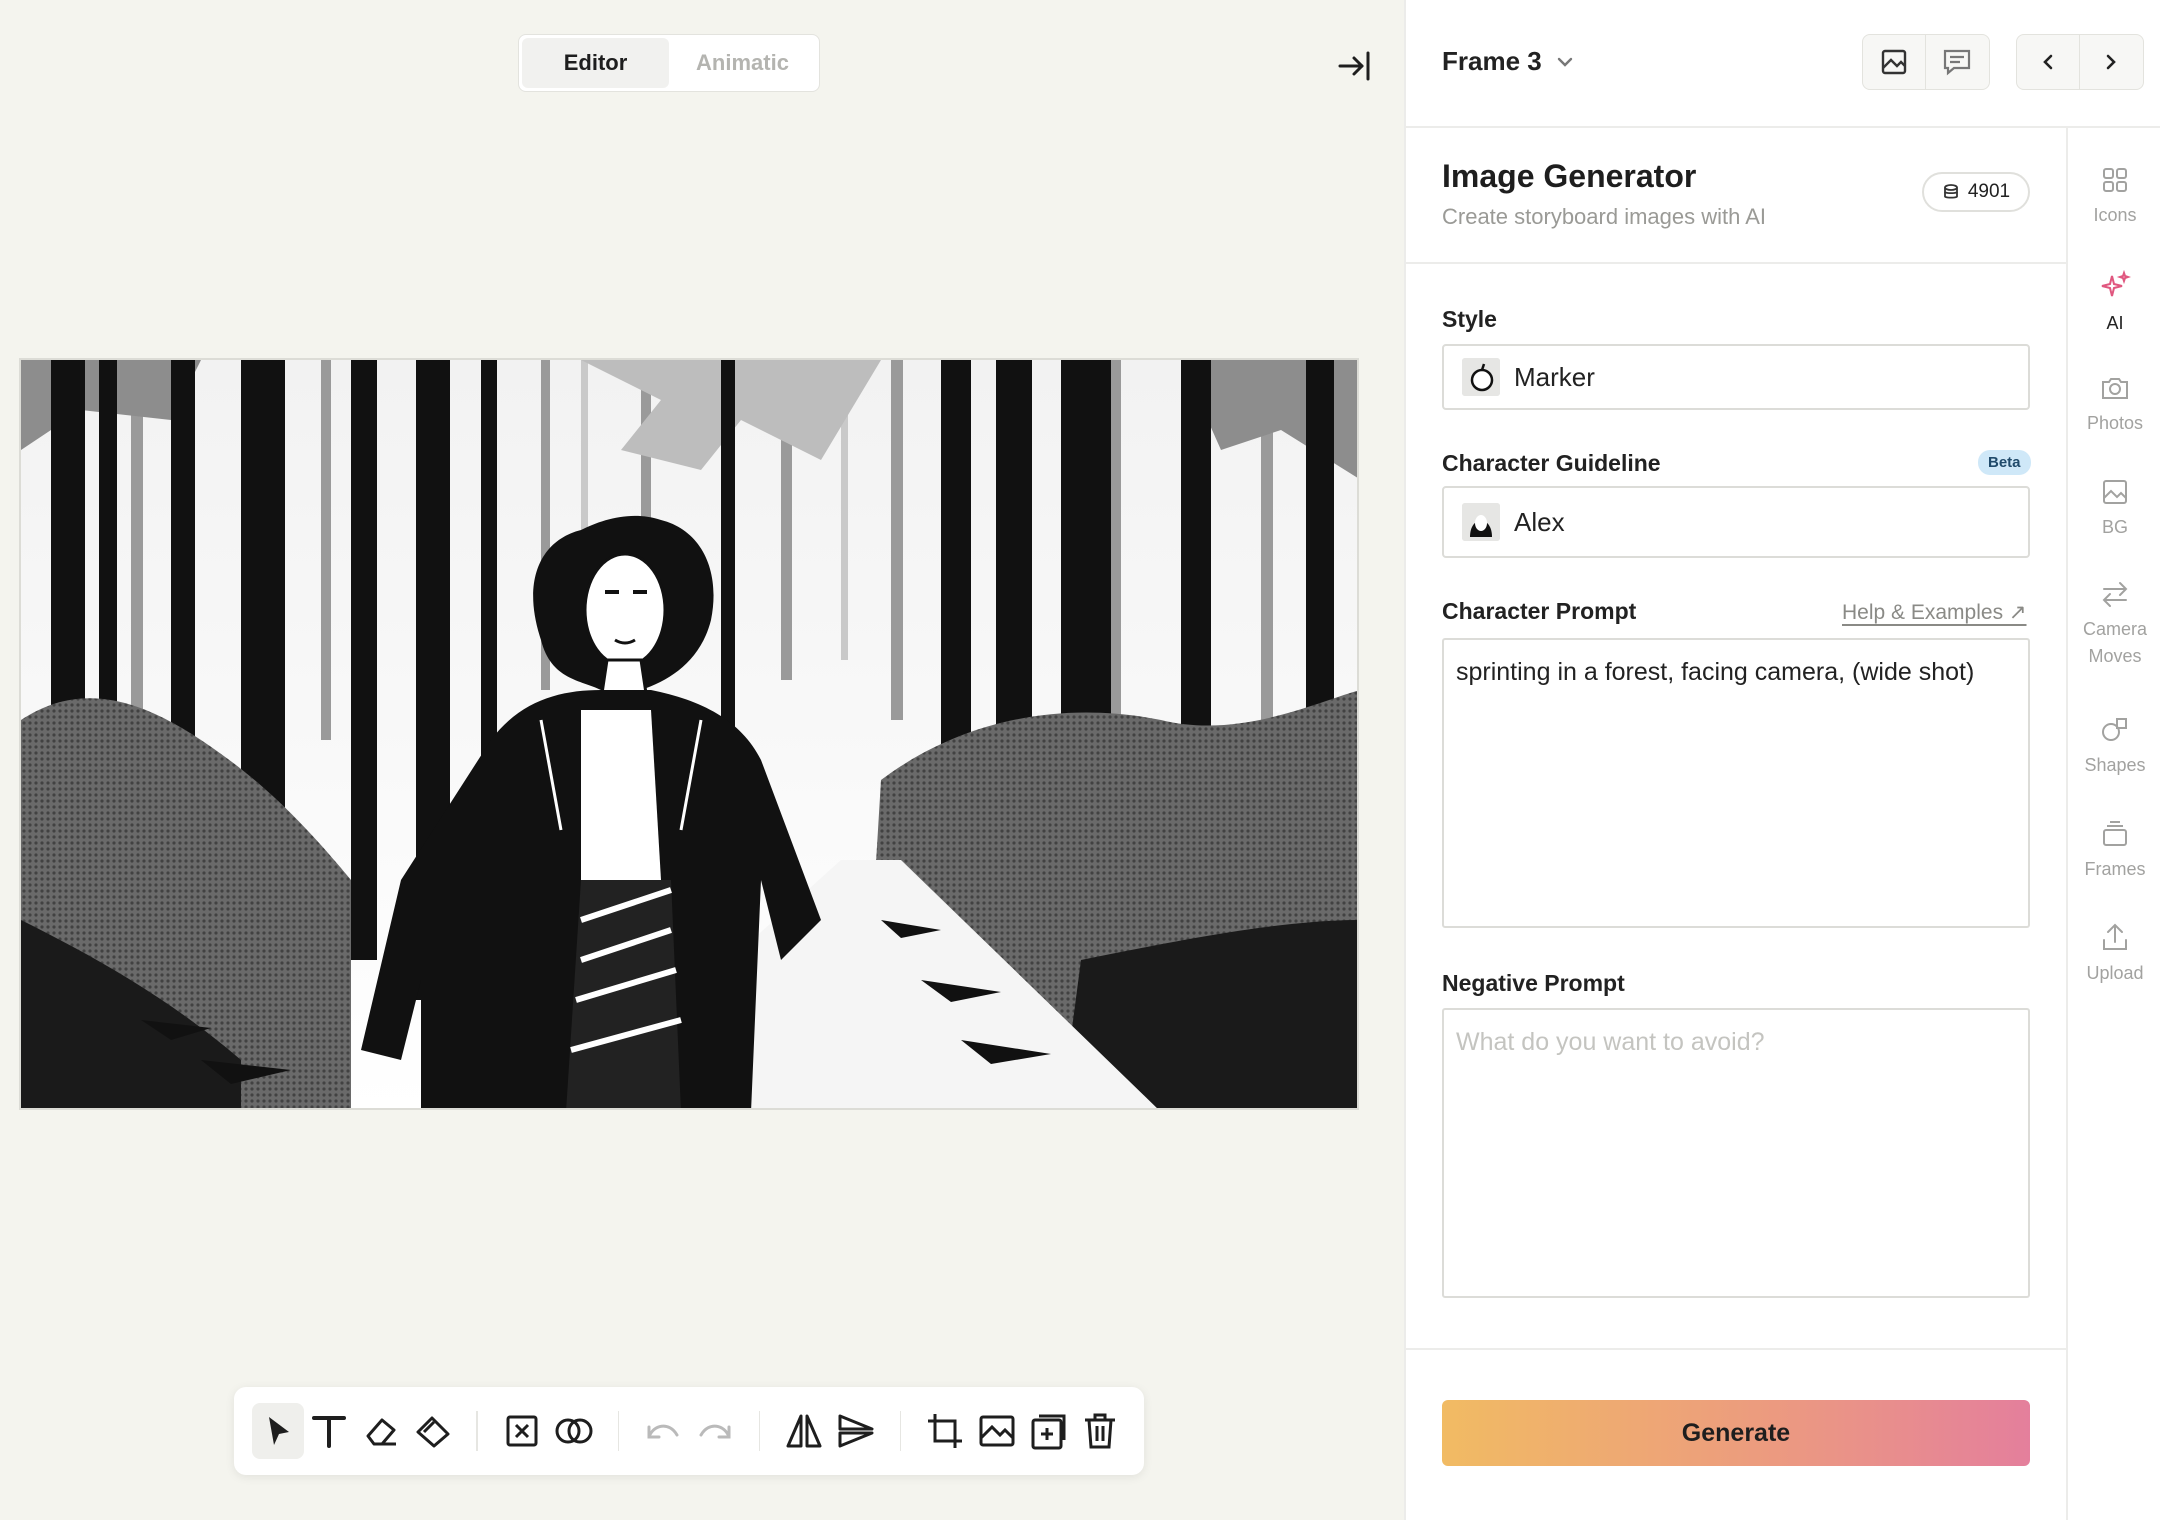 This screenshot has height=1520, width=2160. I want to click on frame-nav-group, so click(2080, 62).